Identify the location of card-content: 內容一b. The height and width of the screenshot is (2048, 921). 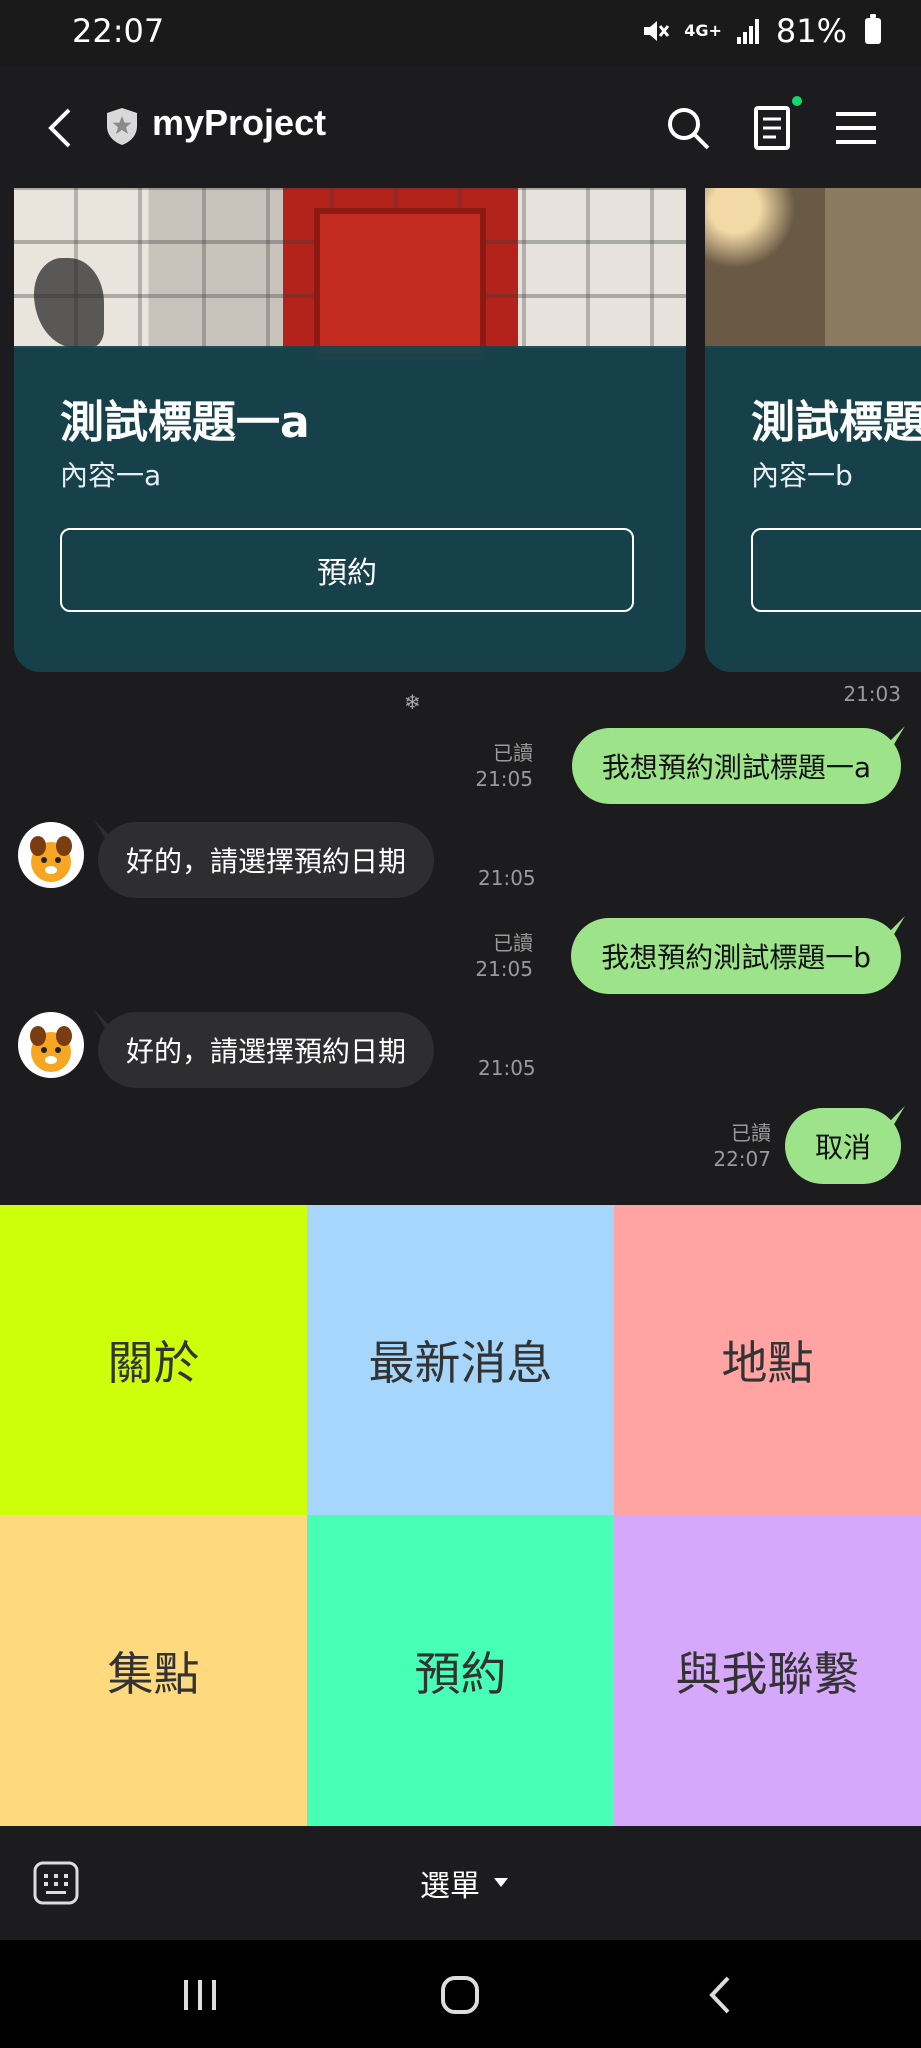
(802, 475).